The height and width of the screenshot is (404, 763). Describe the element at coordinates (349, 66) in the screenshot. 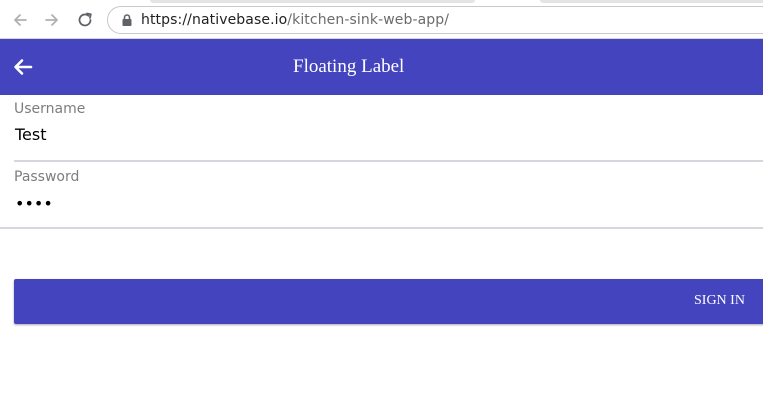

I see `page-title: Floating Label` at that location.